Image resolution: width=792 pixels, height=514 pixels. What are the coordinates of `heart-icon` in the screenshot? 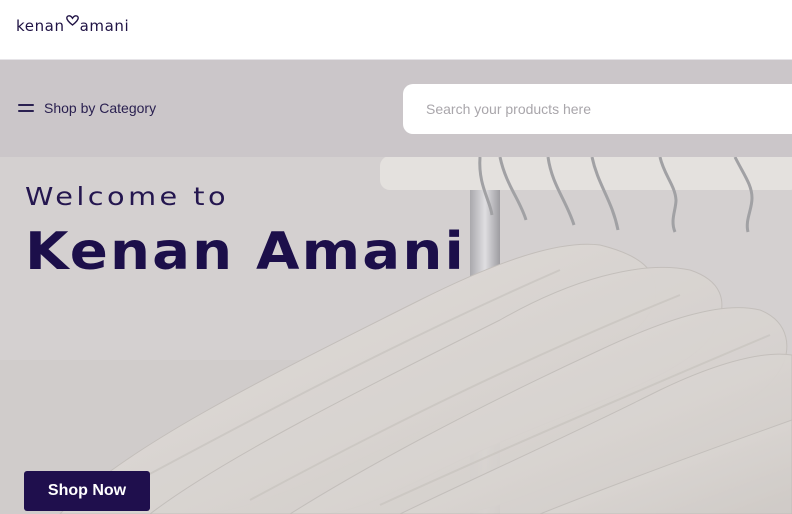 It's located at (72, 21).